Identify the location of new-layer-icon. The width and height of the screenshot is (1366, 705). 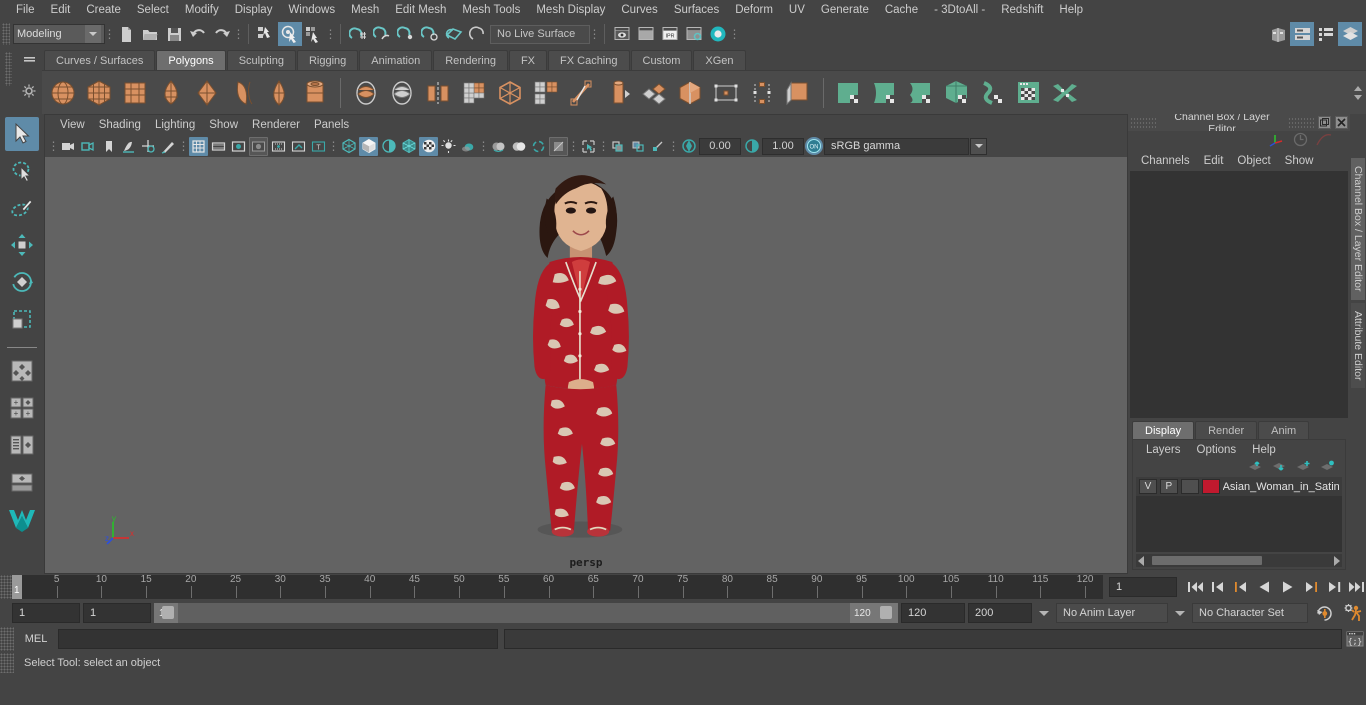
(1303, 468).